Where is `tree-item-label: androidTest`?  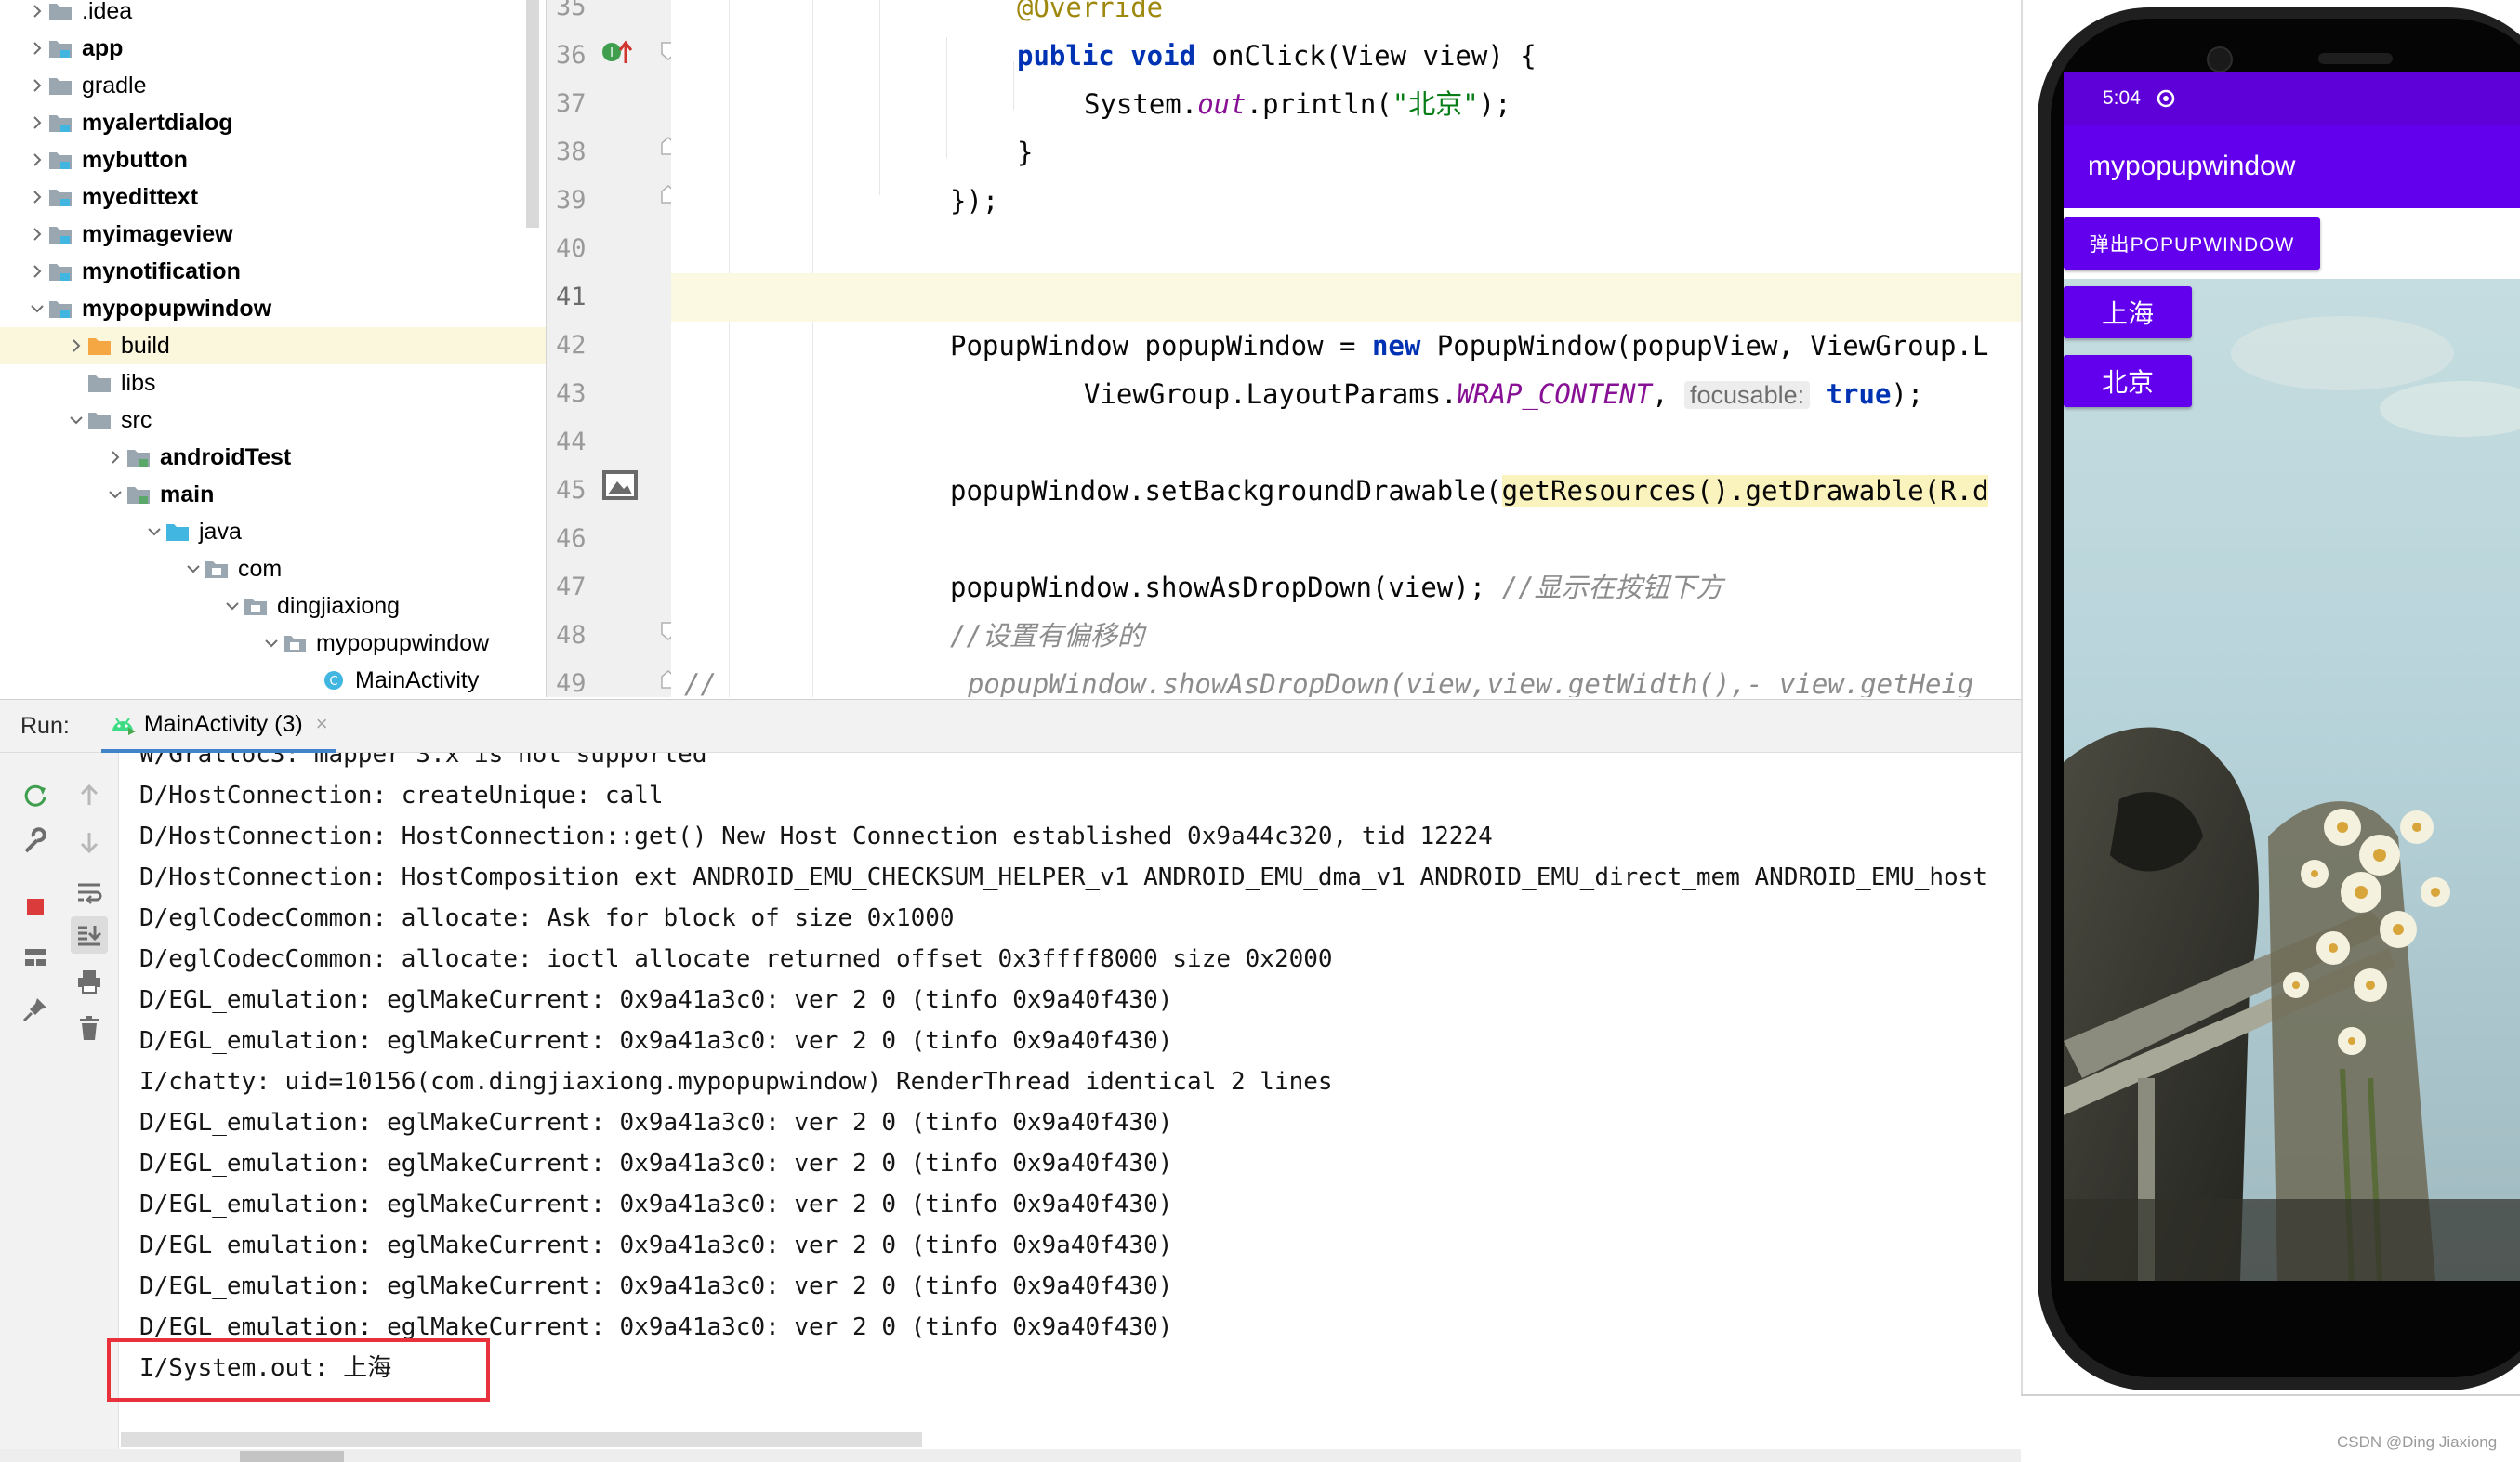 tree-item-label: androidTest is located at coordinates (226, 456).